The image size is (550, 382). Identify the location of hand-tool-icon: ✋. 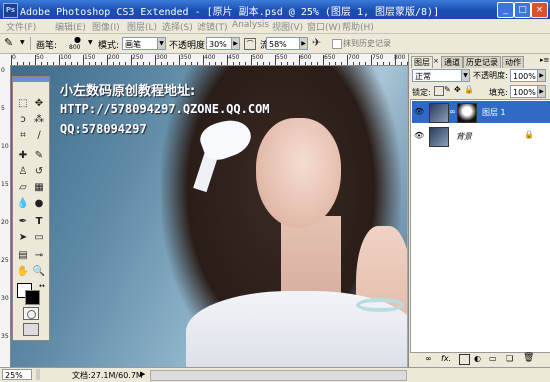
(23, 272).